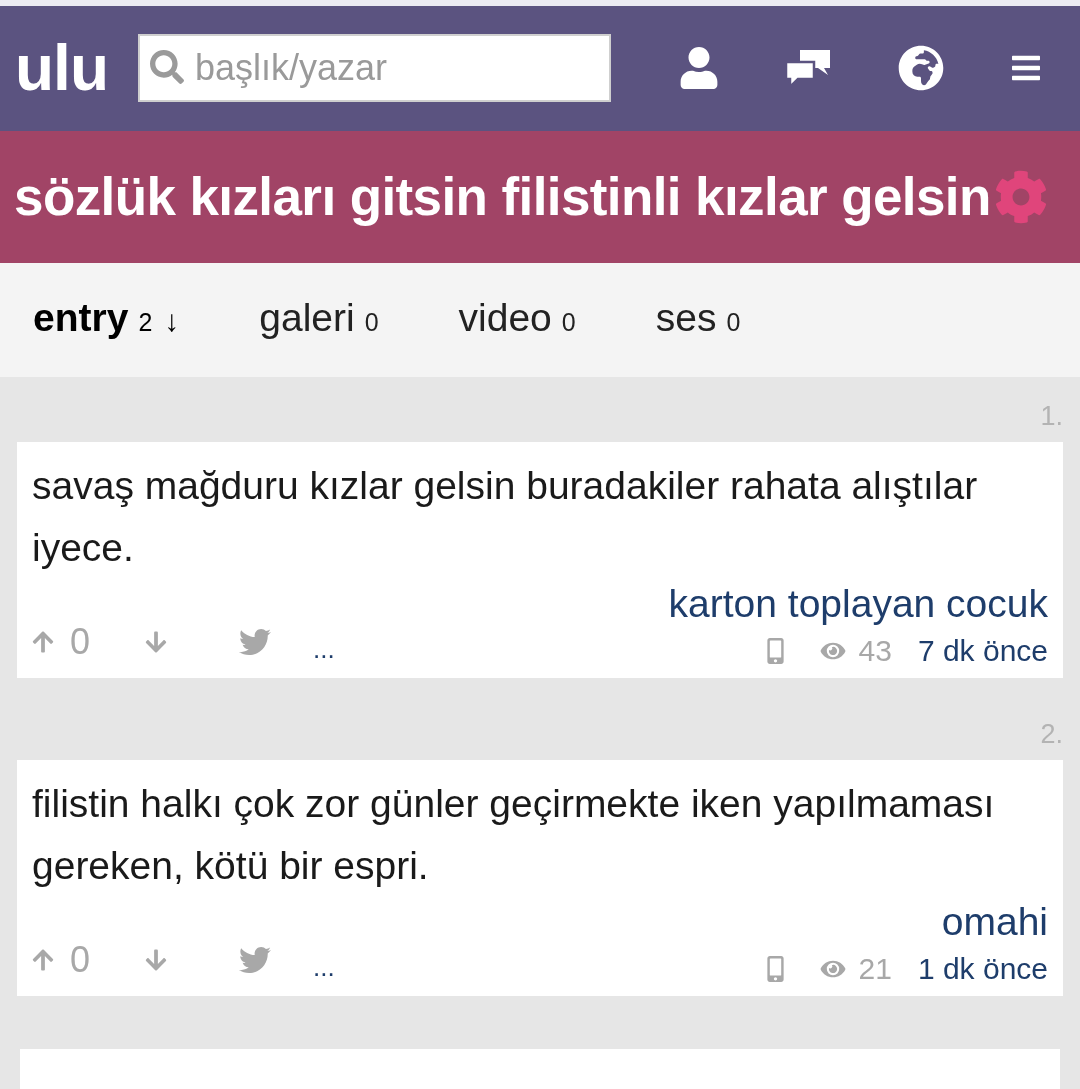 This screenshot has width=1080, height=1089. Describe the element at coordinates (858, 604) in the screenshot. I see `author-link: karton toplayan cocuk` at that location.